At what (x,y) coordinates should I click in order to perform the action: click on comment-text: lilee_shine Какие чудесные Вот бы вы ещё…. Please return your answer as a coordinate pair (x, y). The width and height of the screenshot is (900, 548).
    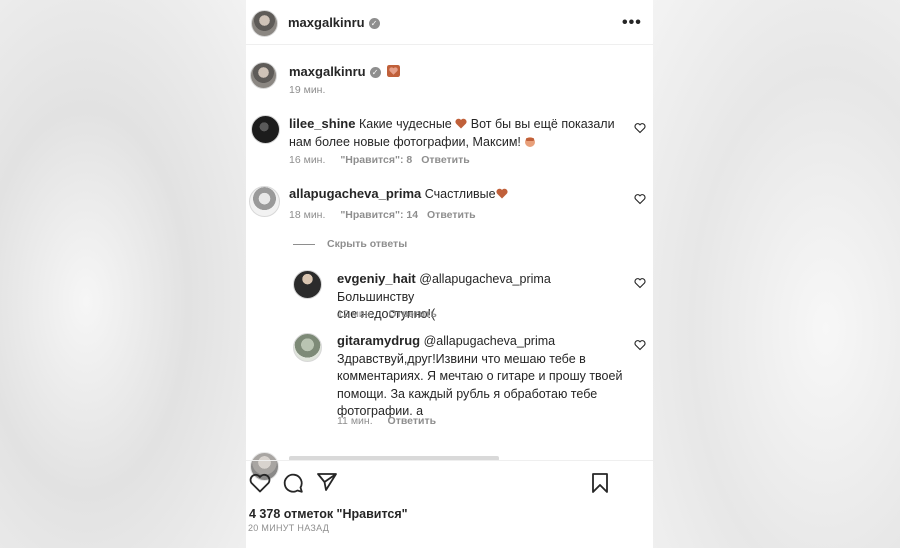
    Looking at the image, I should click on (459, 133).